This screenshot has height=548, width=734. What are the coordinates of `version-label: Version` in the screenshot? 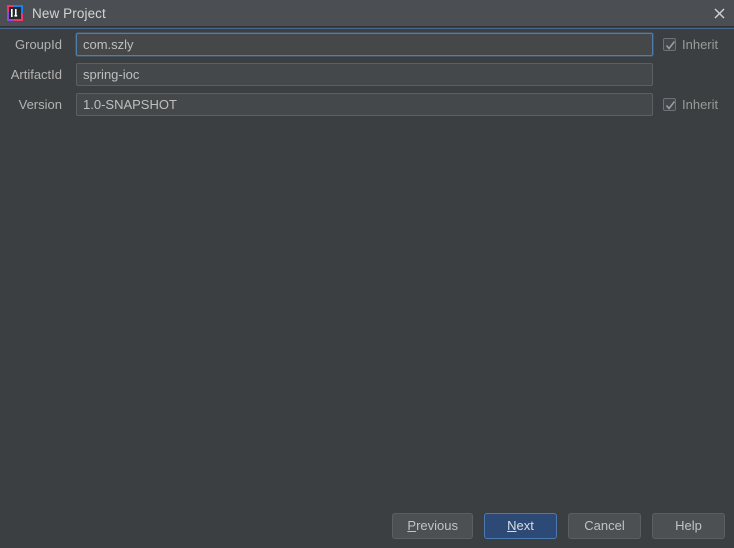 It's located at (40, 104).